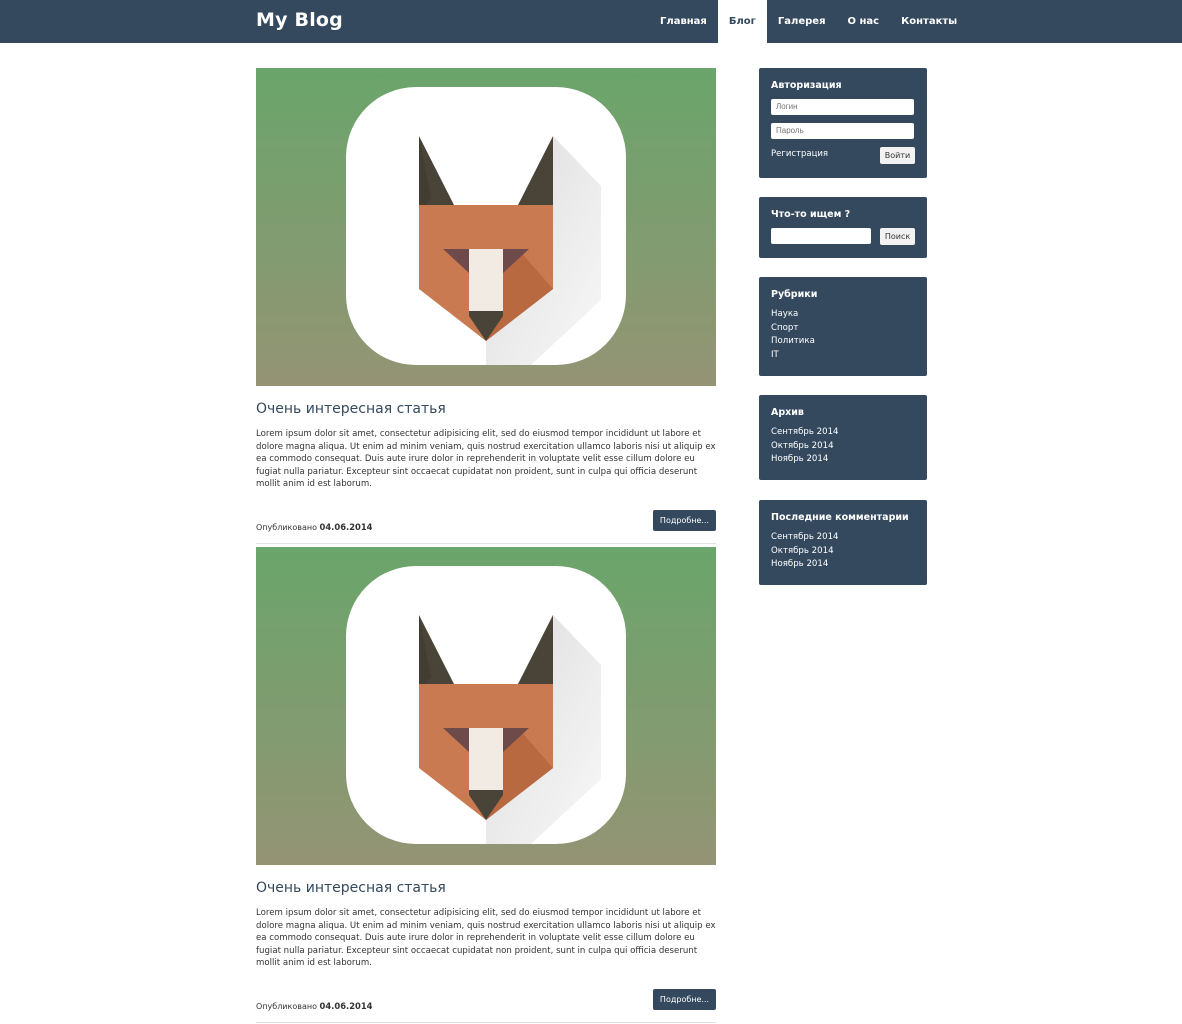  What do you see at coordinates (897, 155) in the screenshot?
I see `login-button: Войти` at bounding box center [897, 155].